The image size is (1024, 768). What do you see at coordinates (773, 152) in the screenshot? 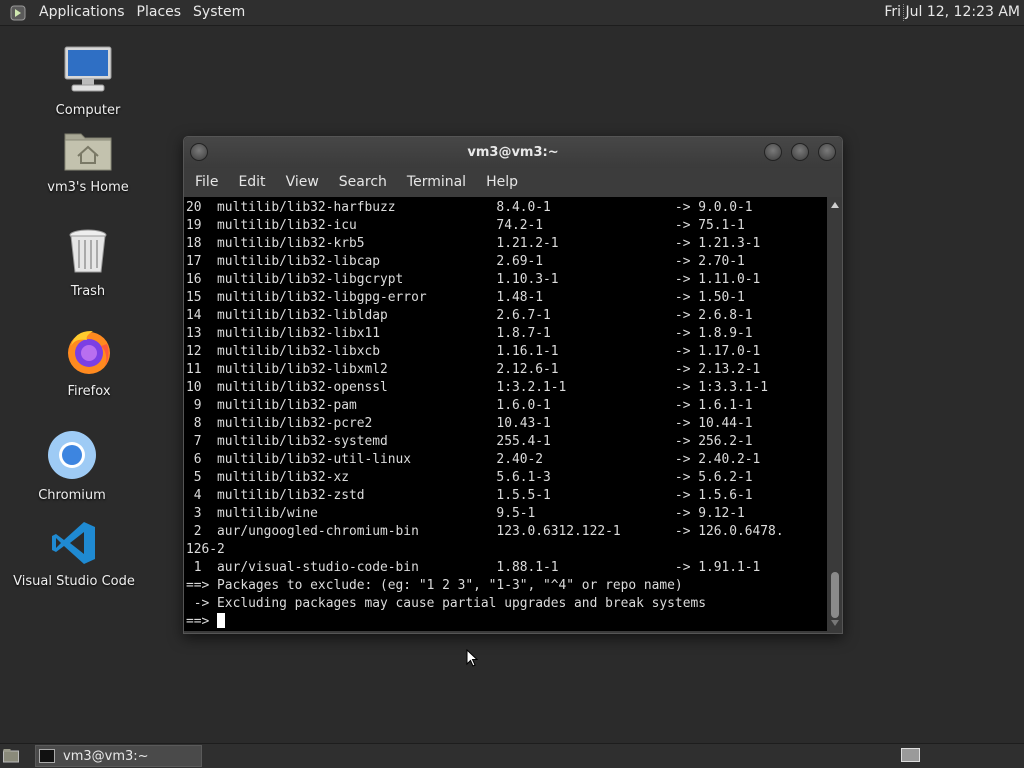
I see `minimize-button` at bounding box center [773, 152].